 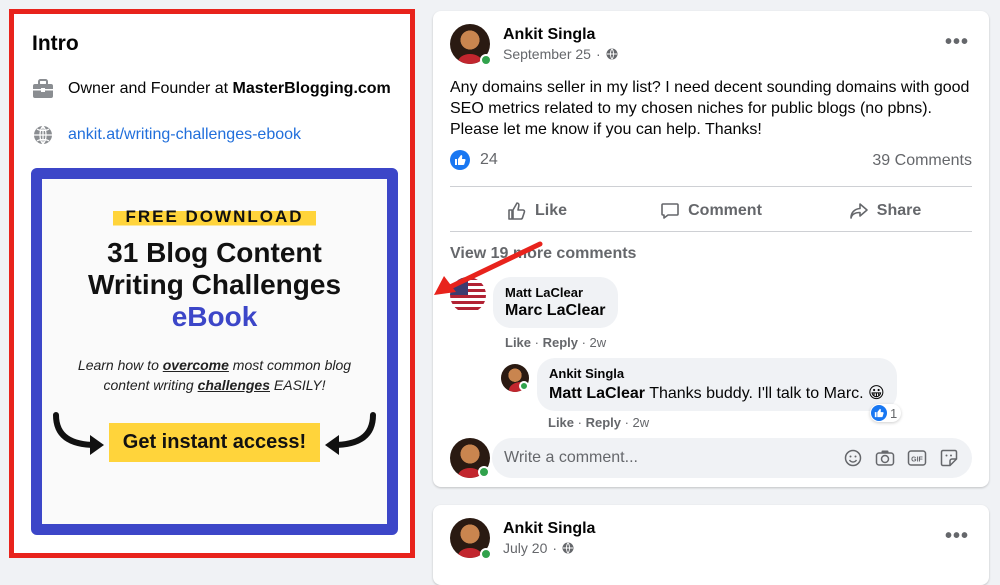 I want to click on comment-button: Comment, so click(x=711, y=211).